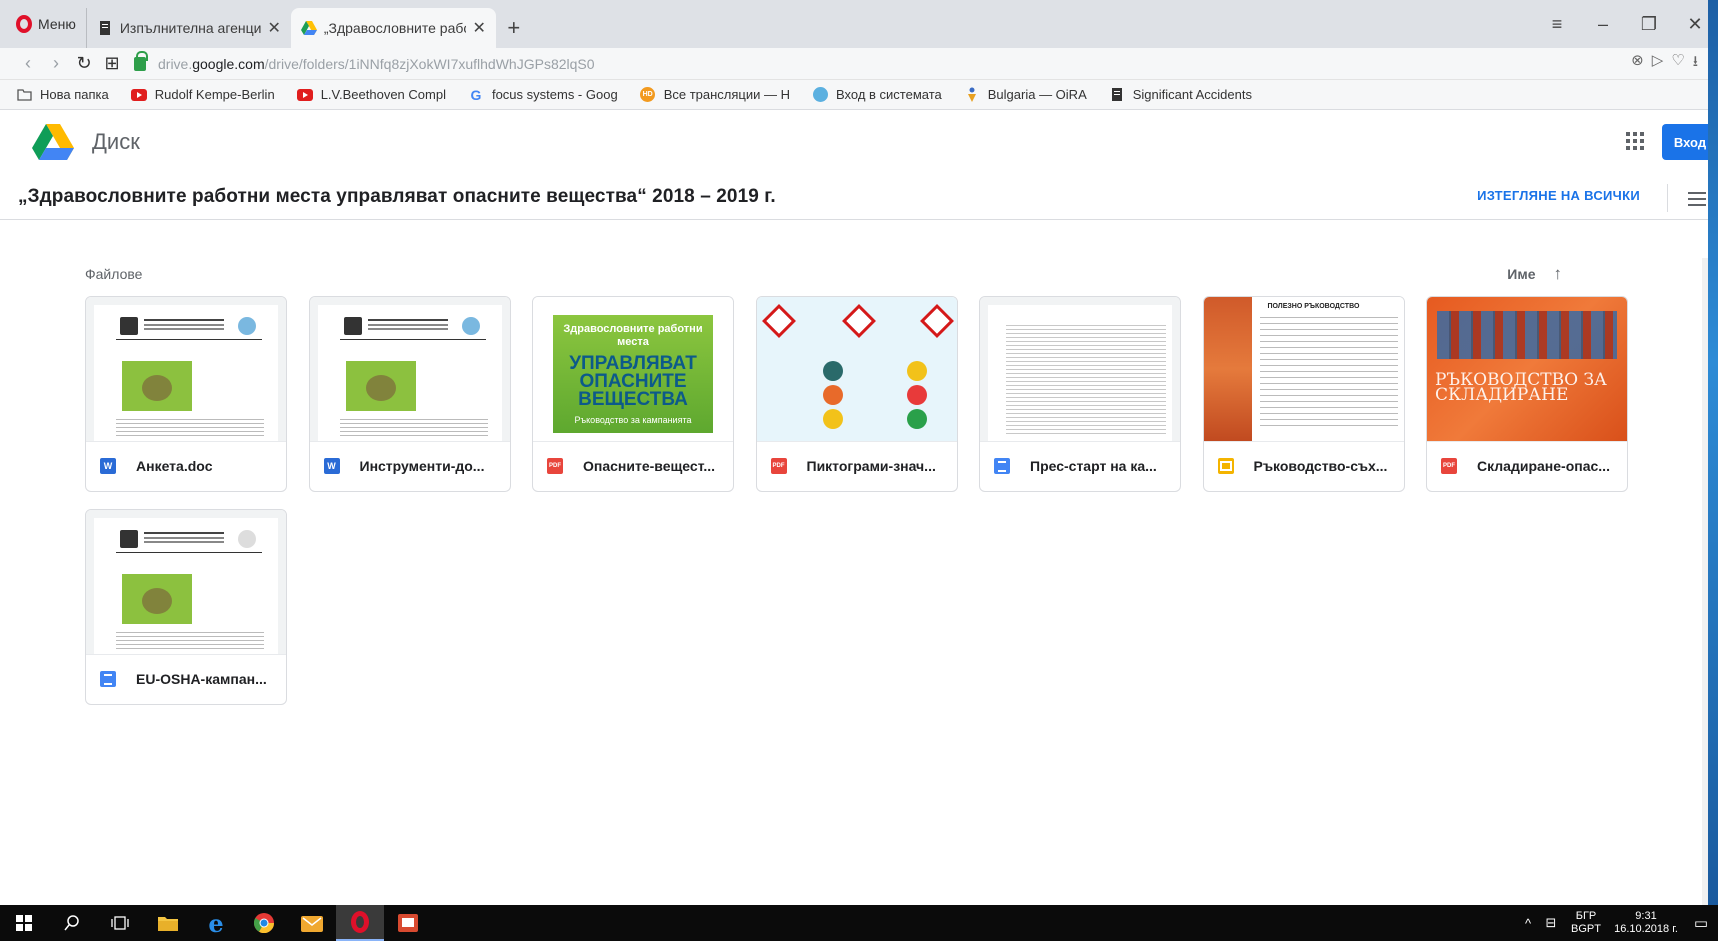 Image resolution: width=1718 pixels, height=941 pixels. I want to click on bookmark-login: Вход в системата, so click(877, 95).